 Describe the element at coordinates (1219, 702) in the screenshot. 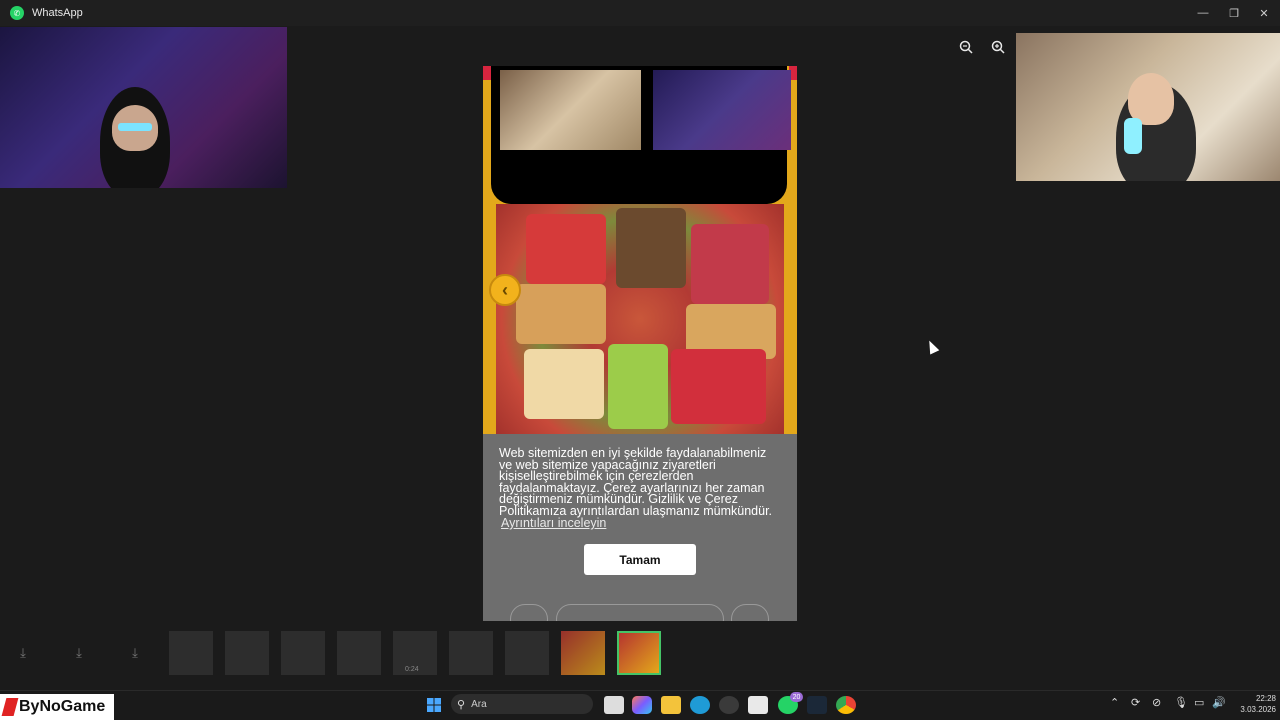

I see `speaker-icon: 🔊` at that location.